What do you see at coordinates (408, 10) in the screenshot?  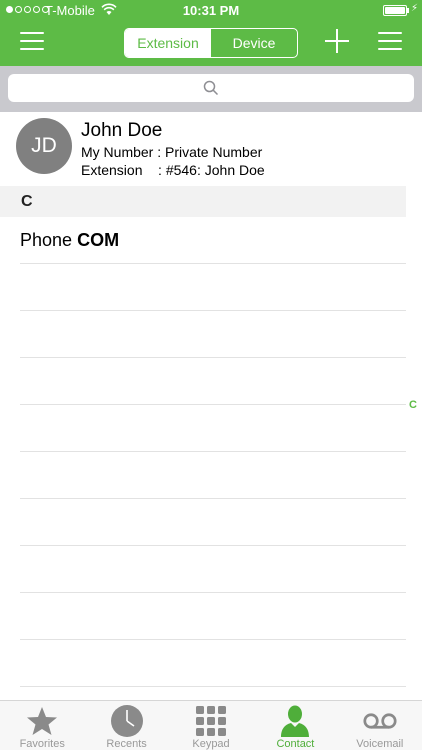 I see `battery-tip` at bounding box center [408, 10].